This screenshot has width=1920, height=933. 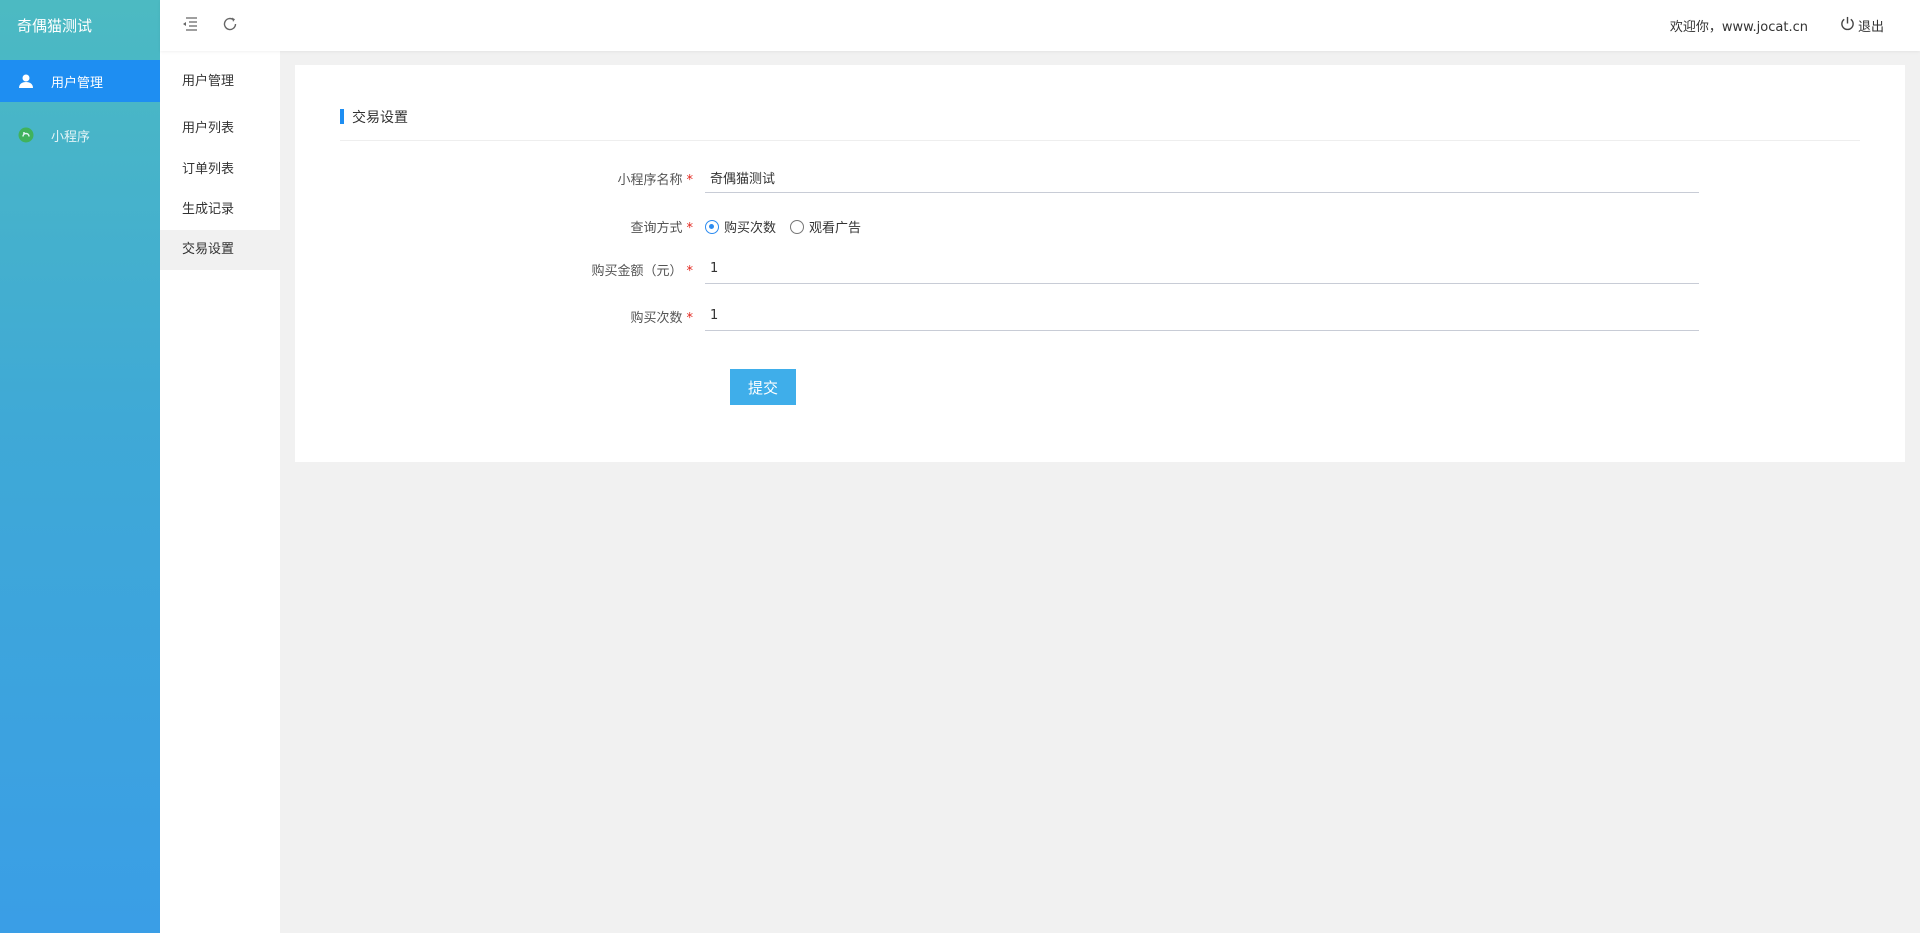 I want to click on app-name-label: 小程序名称 *, so click(x=655, y=180).